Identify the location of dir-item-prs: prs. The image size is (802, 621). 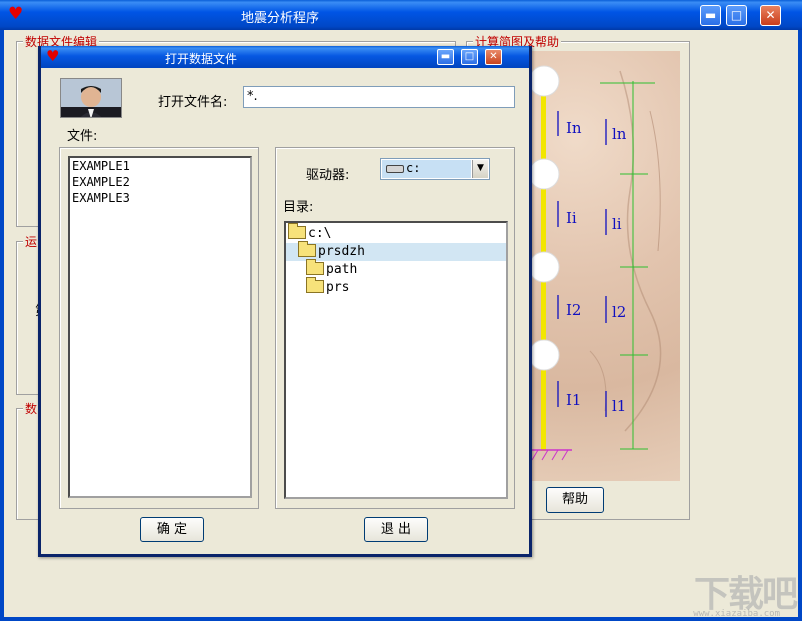
(328, 287).